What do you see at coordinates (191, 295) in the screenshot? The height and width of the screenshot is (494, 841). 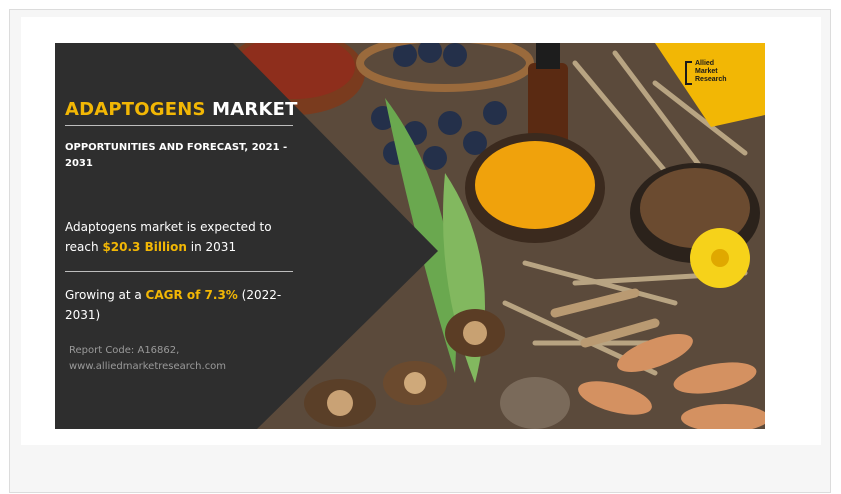 I see `cagr-value: CAGR of 7.3%` at bounding box center [191, 295].